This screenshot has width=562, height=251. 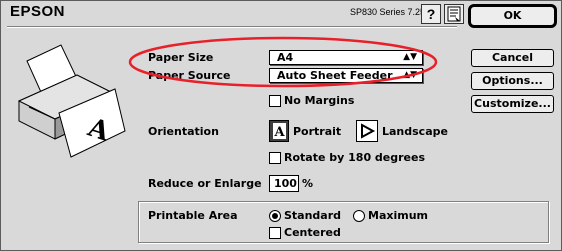 What do you see at coordinates (367, 131) in the screenshot?
I see `landscape-icon` at bounding box center [367, 131].